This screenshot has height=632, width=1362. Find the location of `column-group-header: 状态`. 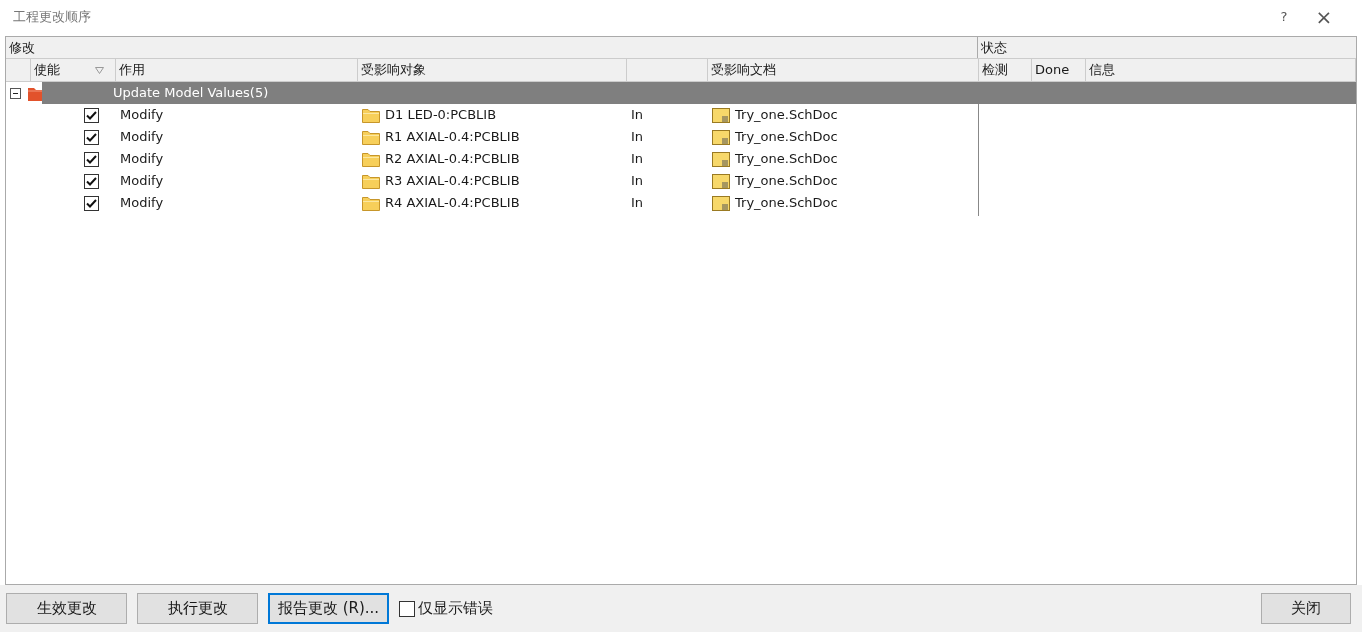

column-group-header: 状态 is located at coordinates (994, 48).